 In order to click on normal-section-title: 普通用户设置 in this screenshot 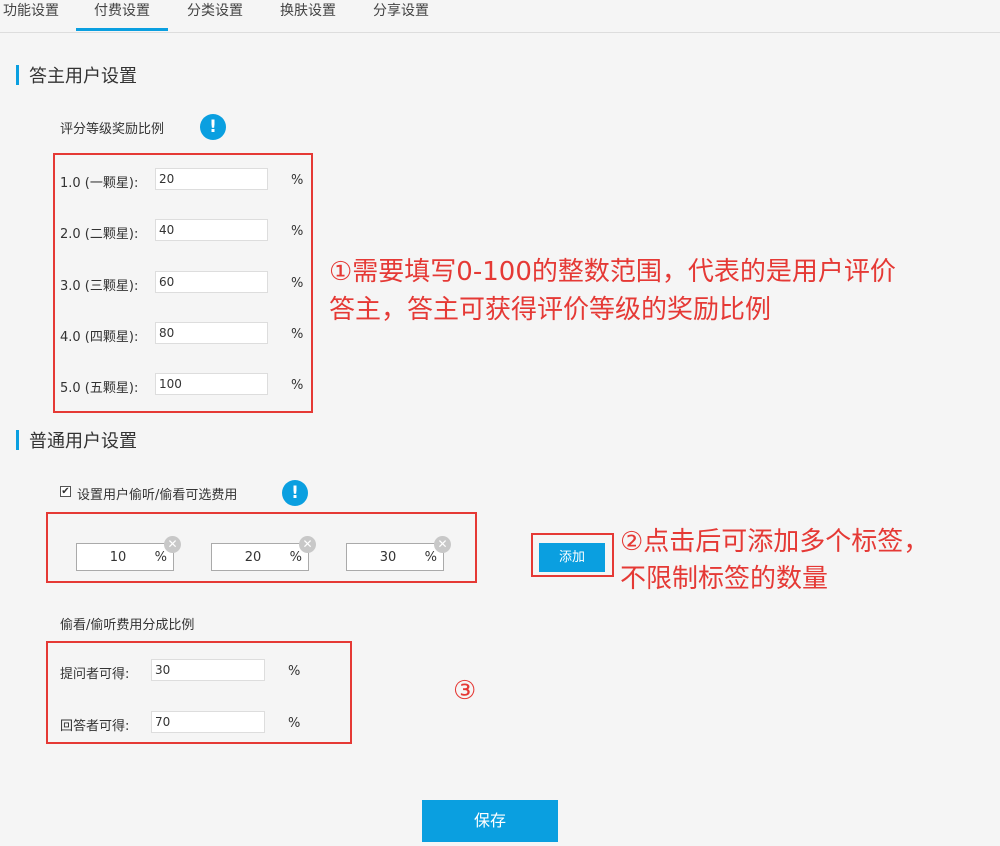, I will do `click(83, 441)`.